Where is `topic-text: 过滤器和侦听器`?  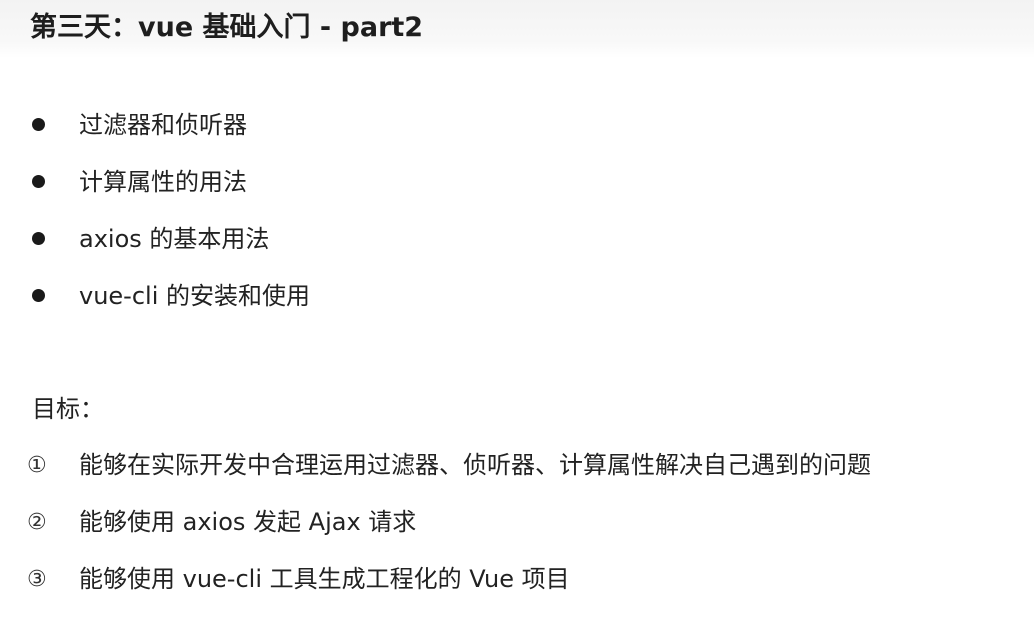
topic-text: 过滤器和侦听器 is located at coordinates (163, 125).